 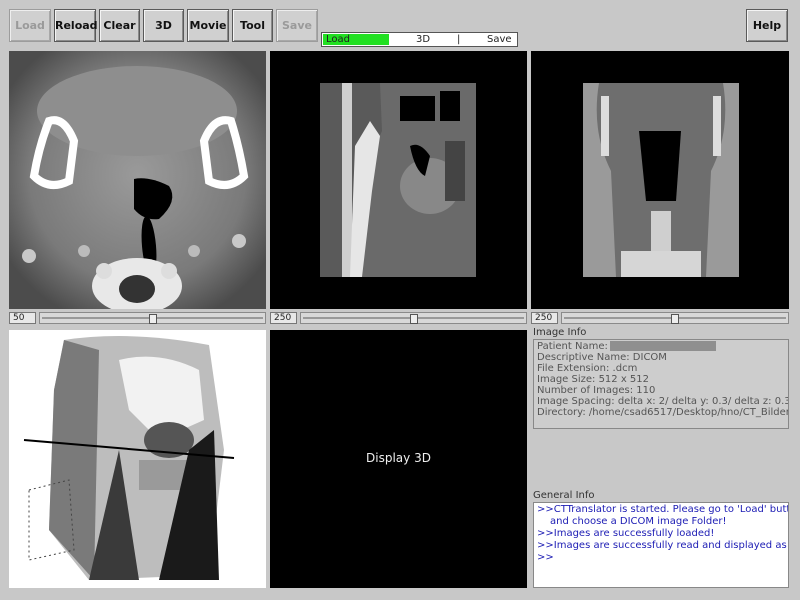 I want to click on sagittal-slider: 250, so click(x=398, y=318).